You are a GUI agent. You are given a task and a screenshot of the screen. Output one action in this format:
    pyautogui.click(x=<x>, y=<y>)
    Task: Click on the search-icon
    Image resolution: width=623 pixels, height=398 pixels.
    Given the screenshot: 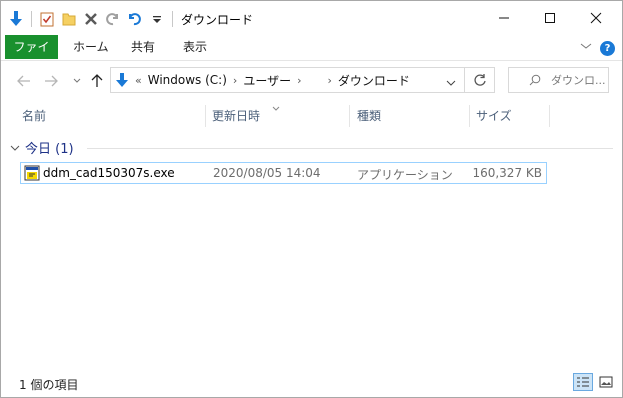 What is the action you would take?
    pyautogui.click(x=535, y=80)
    